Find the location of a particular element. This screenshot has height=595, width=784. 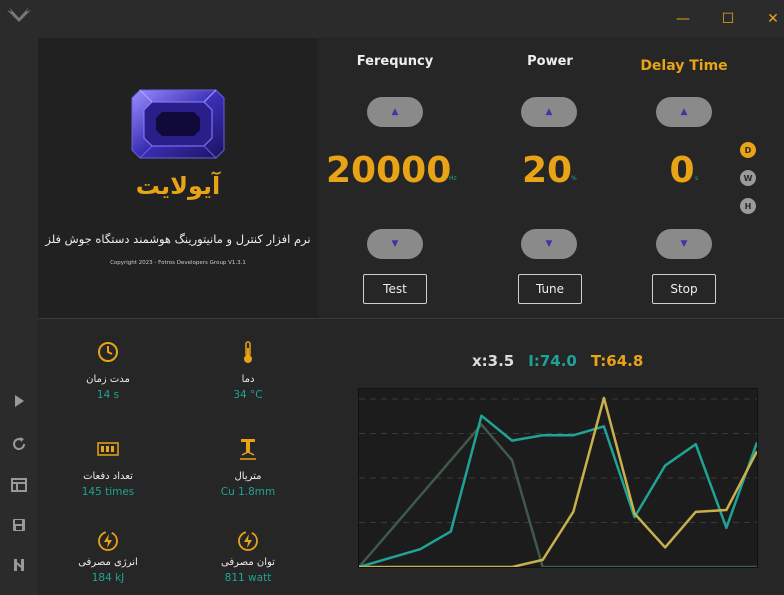

power-down-button: ▼ is located at coordinates (549, 244).